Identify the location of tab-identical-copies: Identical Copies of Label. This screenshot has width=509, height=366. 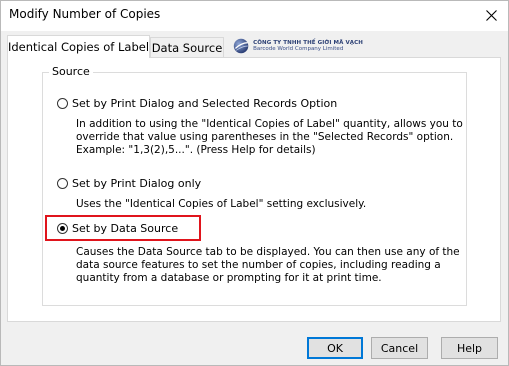
(78, 46).